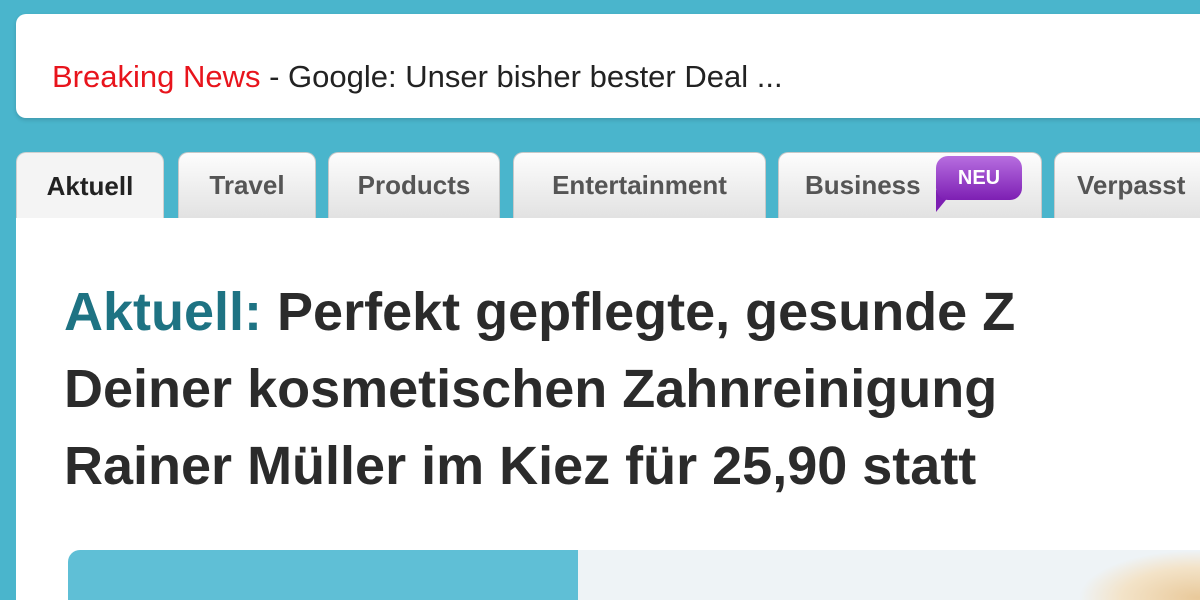 This screenshot has width=1200, height=600. I want to click on tab-aktuell: Aktuell, so click(90, 186).